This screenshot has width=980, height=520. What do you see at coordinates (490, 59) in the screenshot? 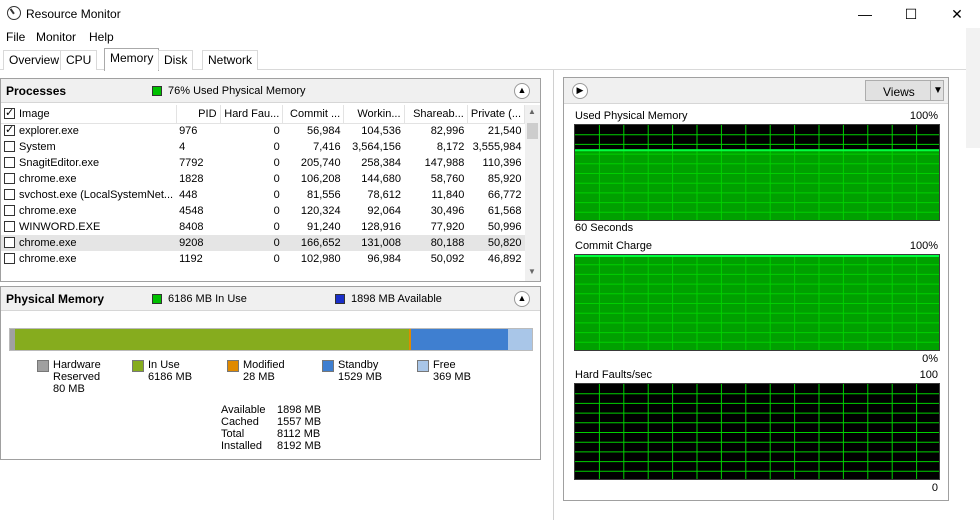
I see `tab-strip: Overview CPU Memory Disk Network` at bounding box center [490, 59].